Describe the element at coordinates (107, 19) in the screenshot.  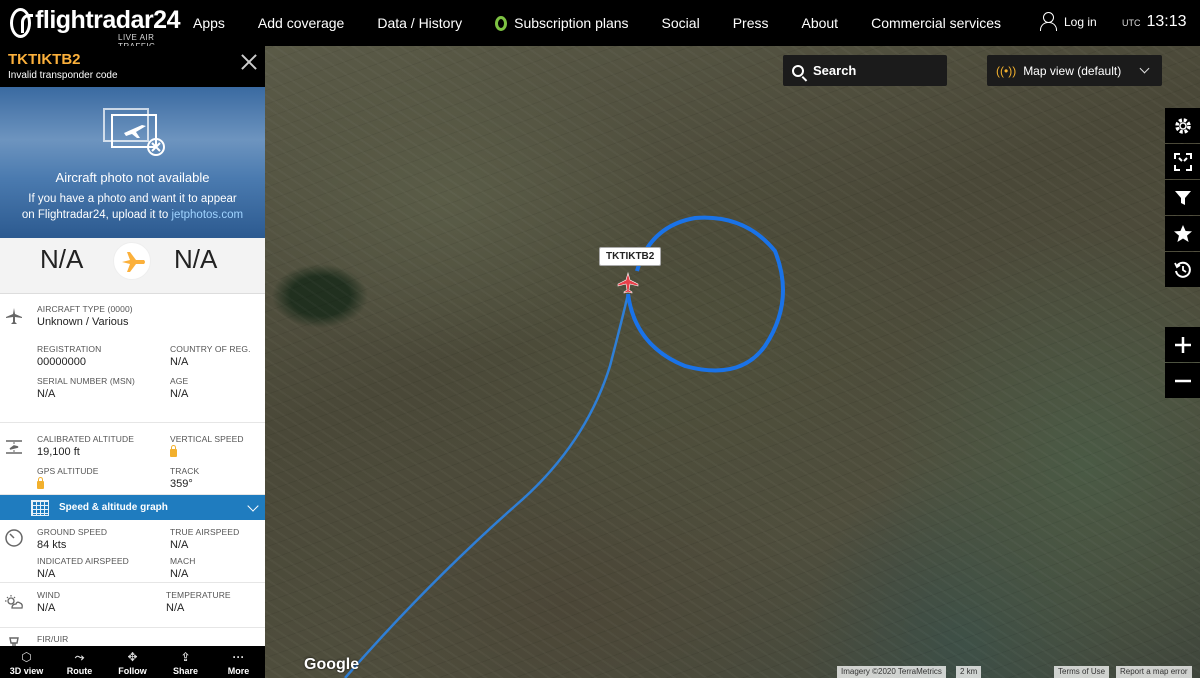
I see `logo-text: flightradar24` at that location.